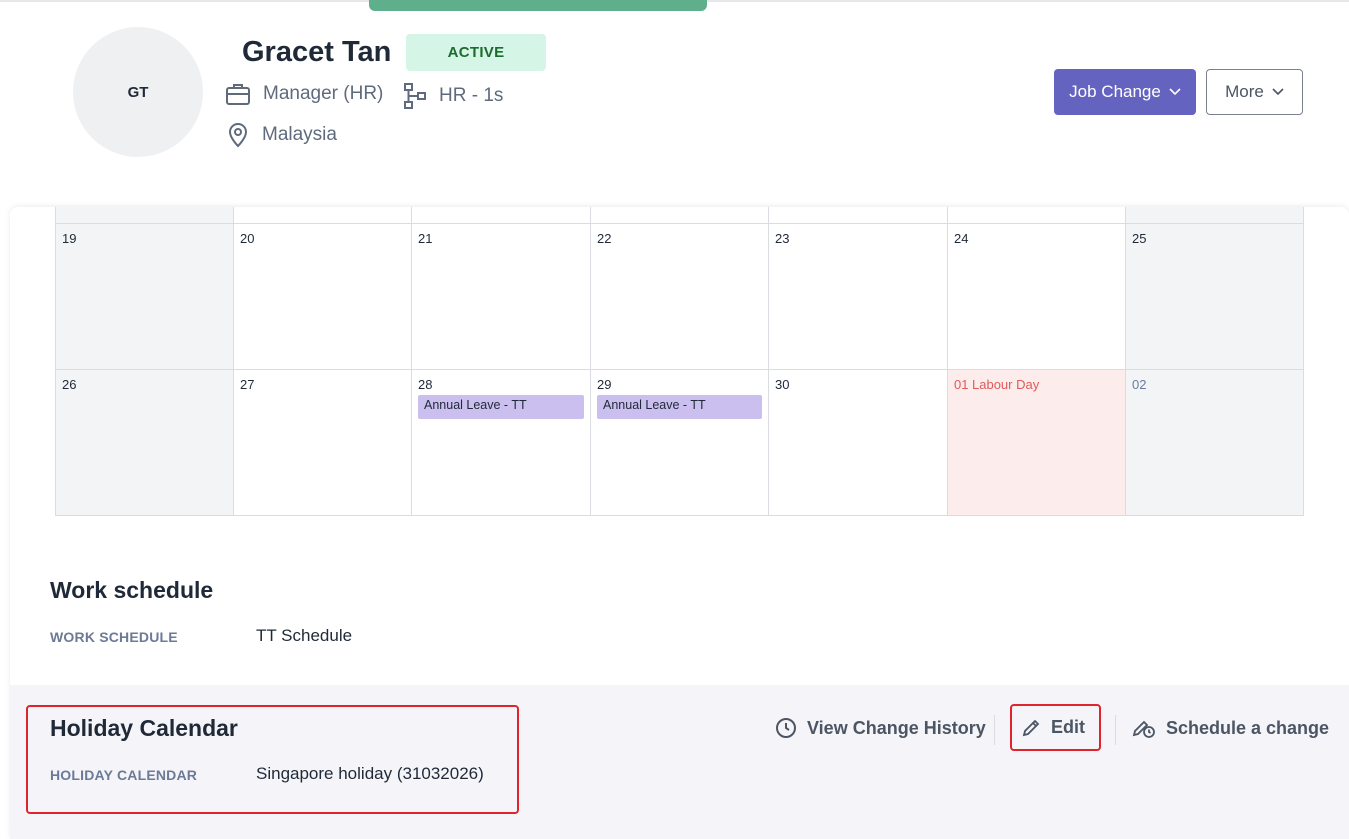  I want to click on job-title: Manager (HR), so click(304, 94).